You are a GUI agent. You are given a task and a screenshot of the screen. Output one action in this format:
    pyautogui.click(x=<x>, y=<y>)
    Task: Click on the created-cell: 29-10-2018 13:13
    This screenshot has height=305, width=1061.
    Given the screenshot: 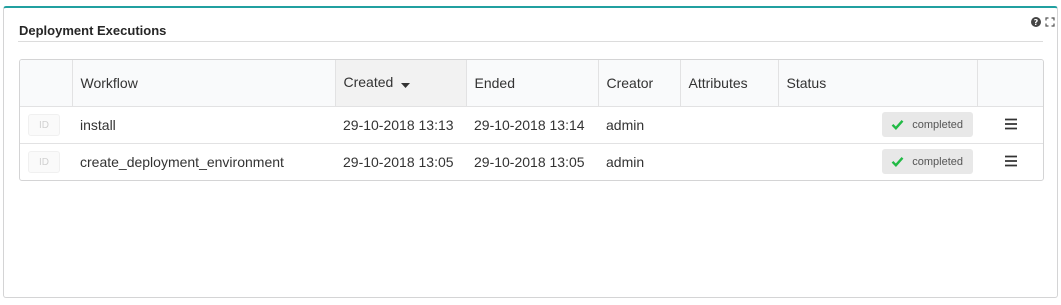 What is the action you would take?
    pyautogui.click(x=398, y=124)
    